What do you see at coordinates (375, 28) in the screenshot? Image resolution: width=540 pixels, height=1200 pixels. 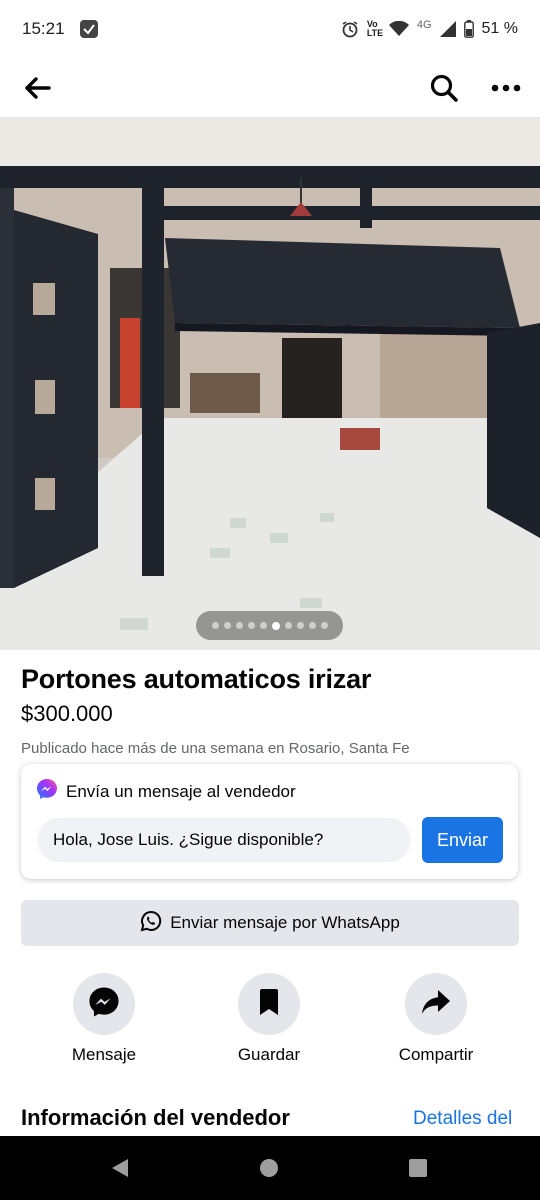 I see `volte-indicator: Vo LTE` at bounding box center [375, 28].